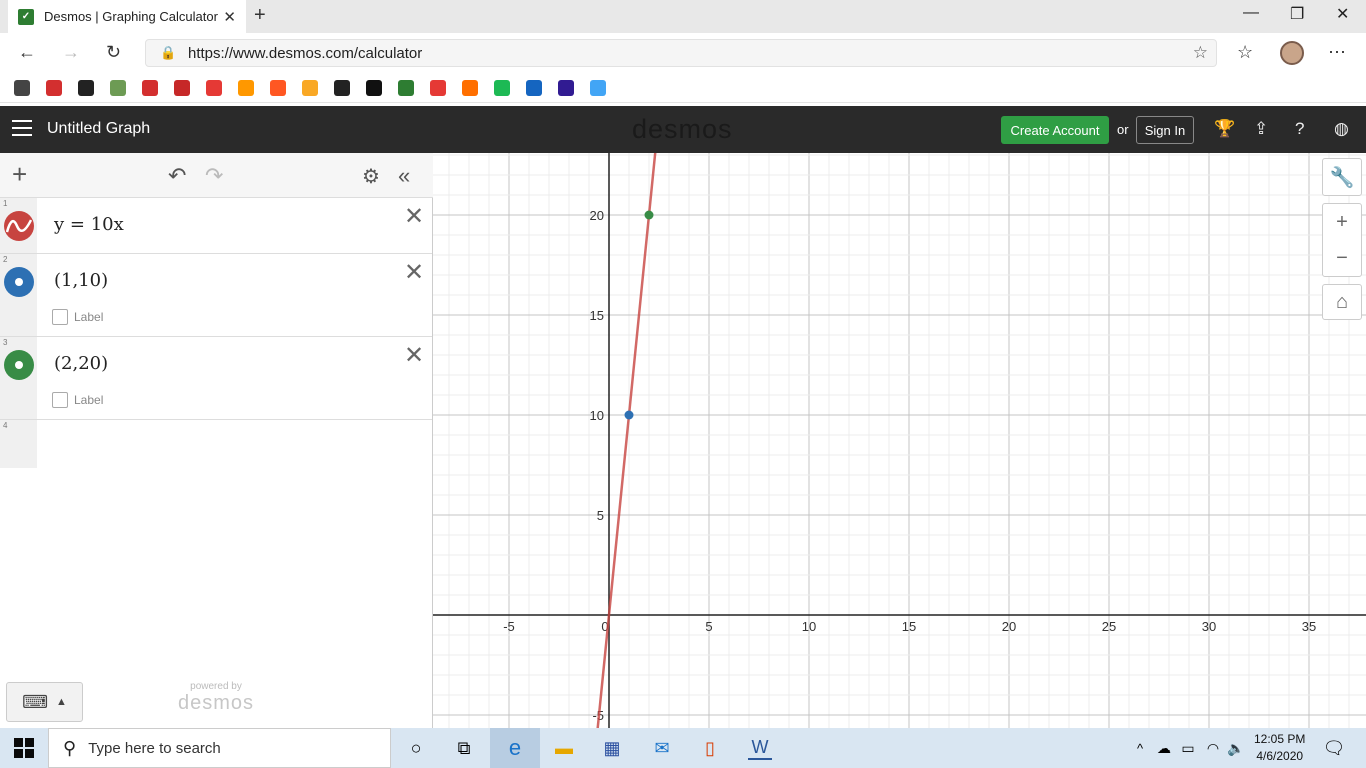  Describe the element at coordinates (27, 52) in the screenshot. I see `back-icon: ←` at that location.